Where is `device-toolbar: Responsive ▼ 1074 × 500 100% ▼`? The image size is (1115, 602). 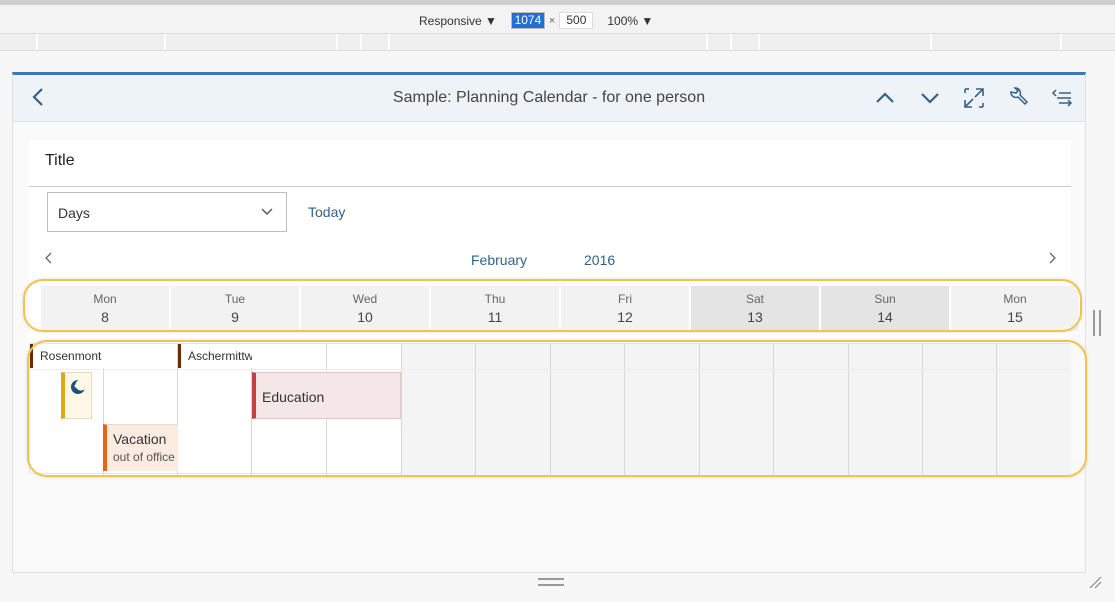
device-toolbar: Responsive ▼ 1074 × 500 100% ▼ is located at coordinates (536, 20).